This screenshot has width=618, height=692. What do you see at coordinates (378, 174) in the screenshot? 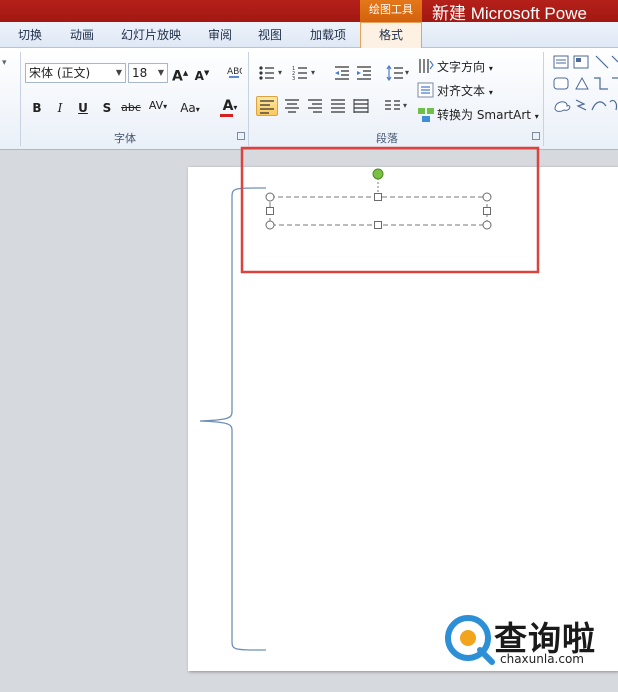
I see `rotation-handle` at bounding box center [378, 174].